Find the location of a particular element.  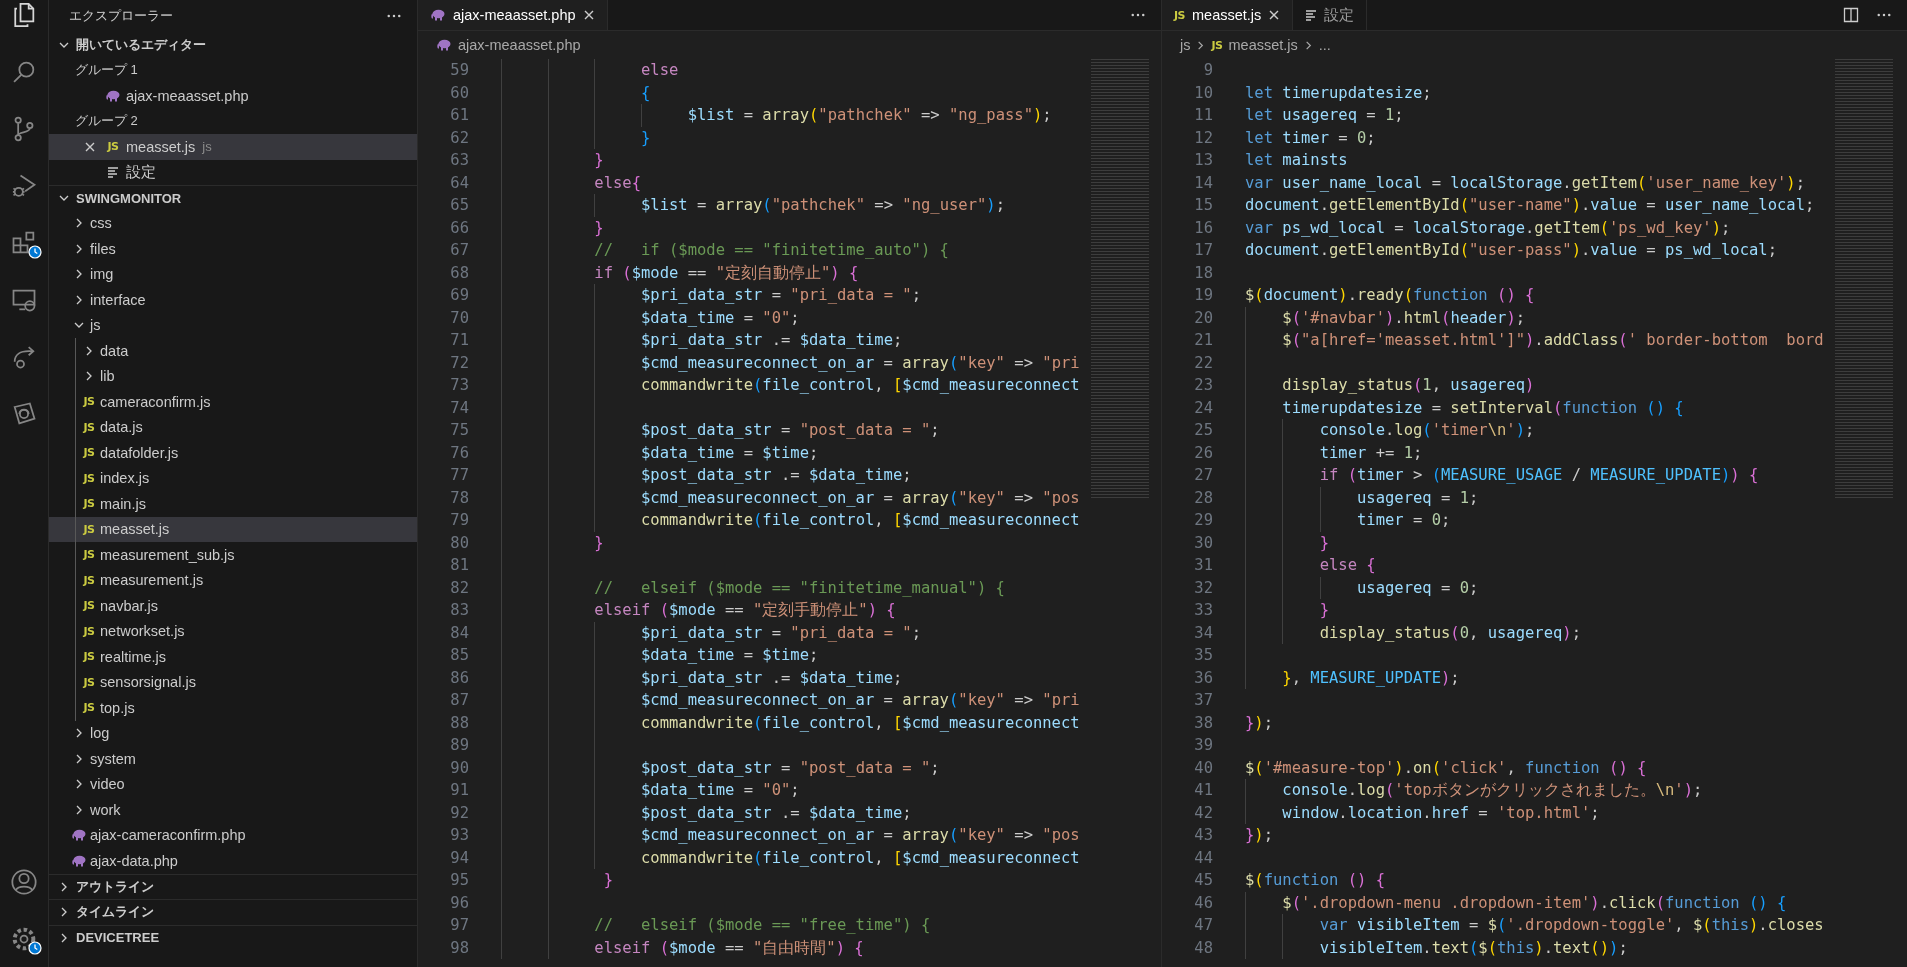

code-line: // if ($mode == "finitetime_auto") { is located at coordinates (771, 250).